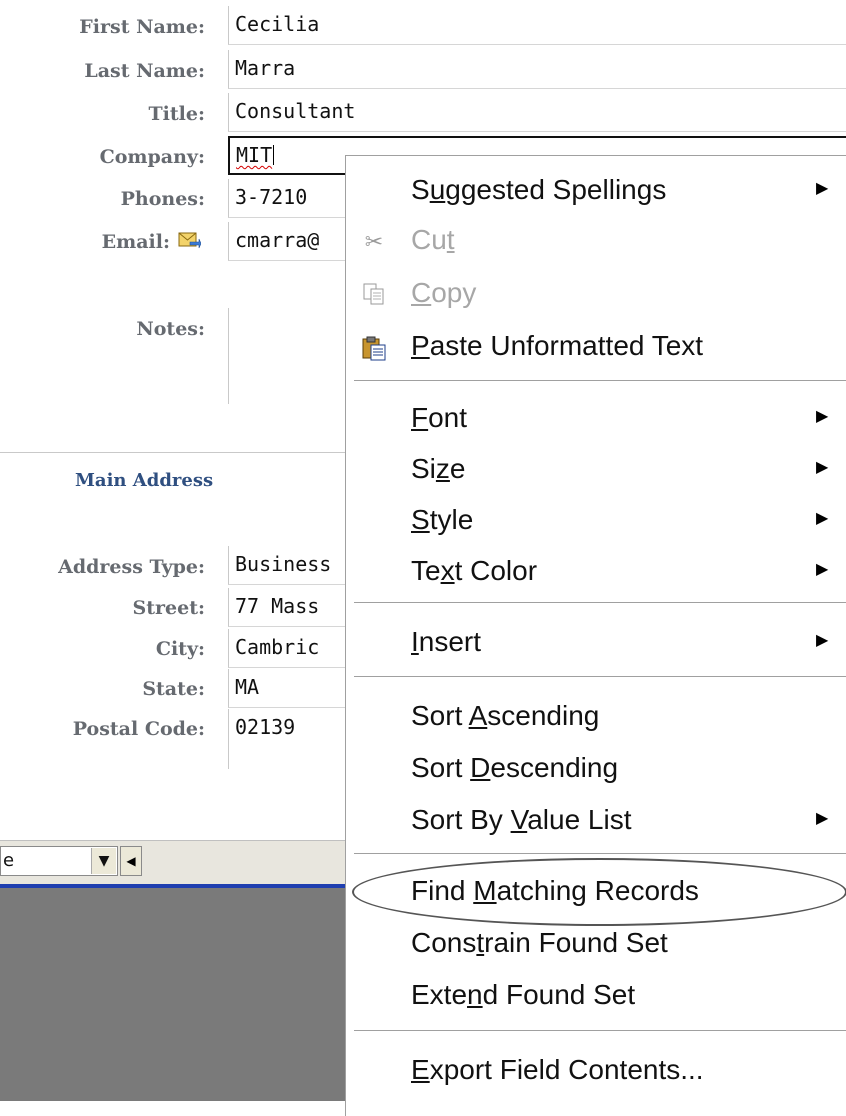  Describe the element at coordinates (9, 860) in the screenshot. I see `layout-combo-value: e` at that location.